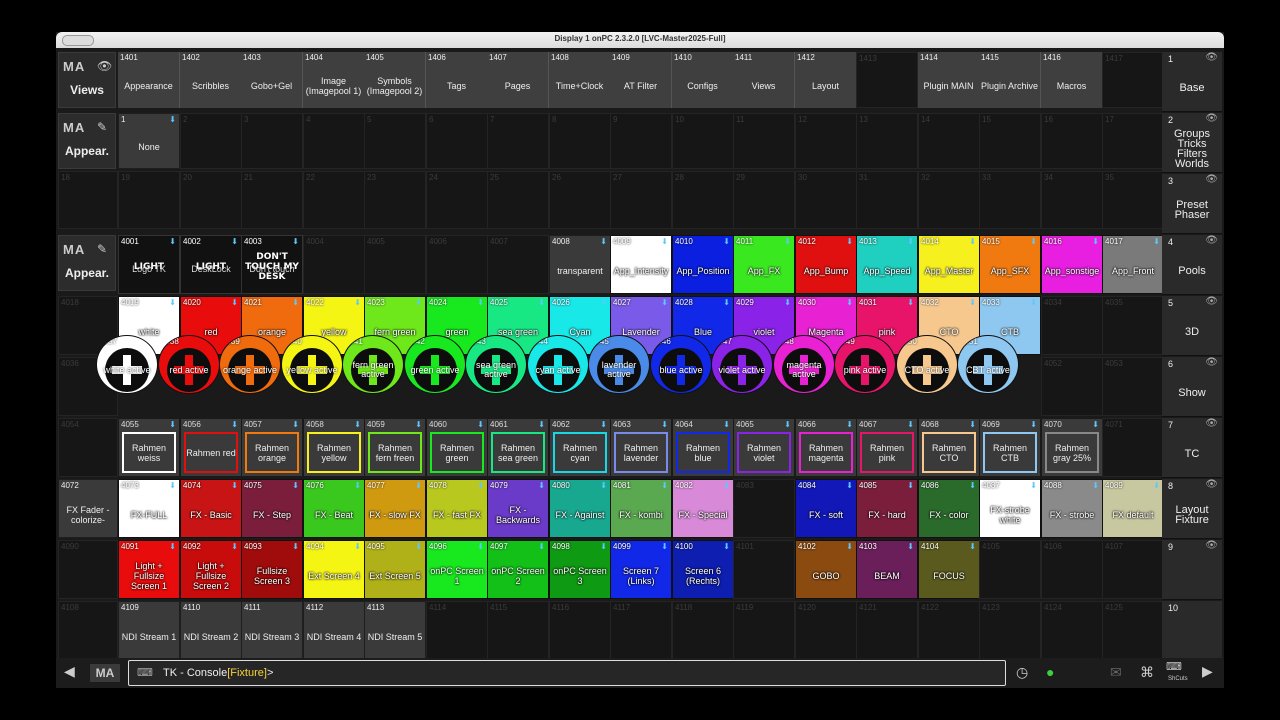 This screenshot has height=720, width=1280. Describe the element at coordinates (334, 508) in the screenshot. I see `appearance-button: 4076 ⬇ FX - Beat` at that location.